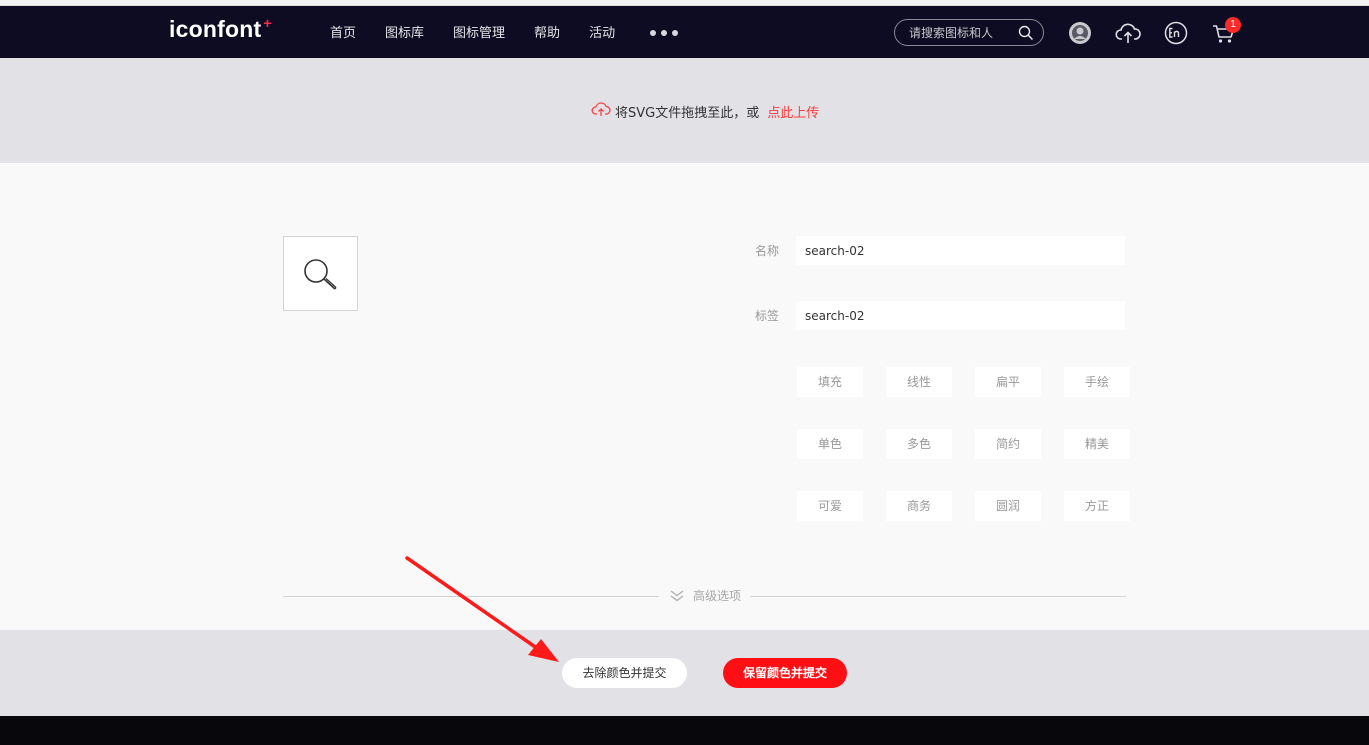 Image resolution: width=1369 pixels, height=745 pixels. Describe the element at coordinates (785, 673) in the screenshot. I see `keep-color-submit-button: 保留颜色并提交` at that location.